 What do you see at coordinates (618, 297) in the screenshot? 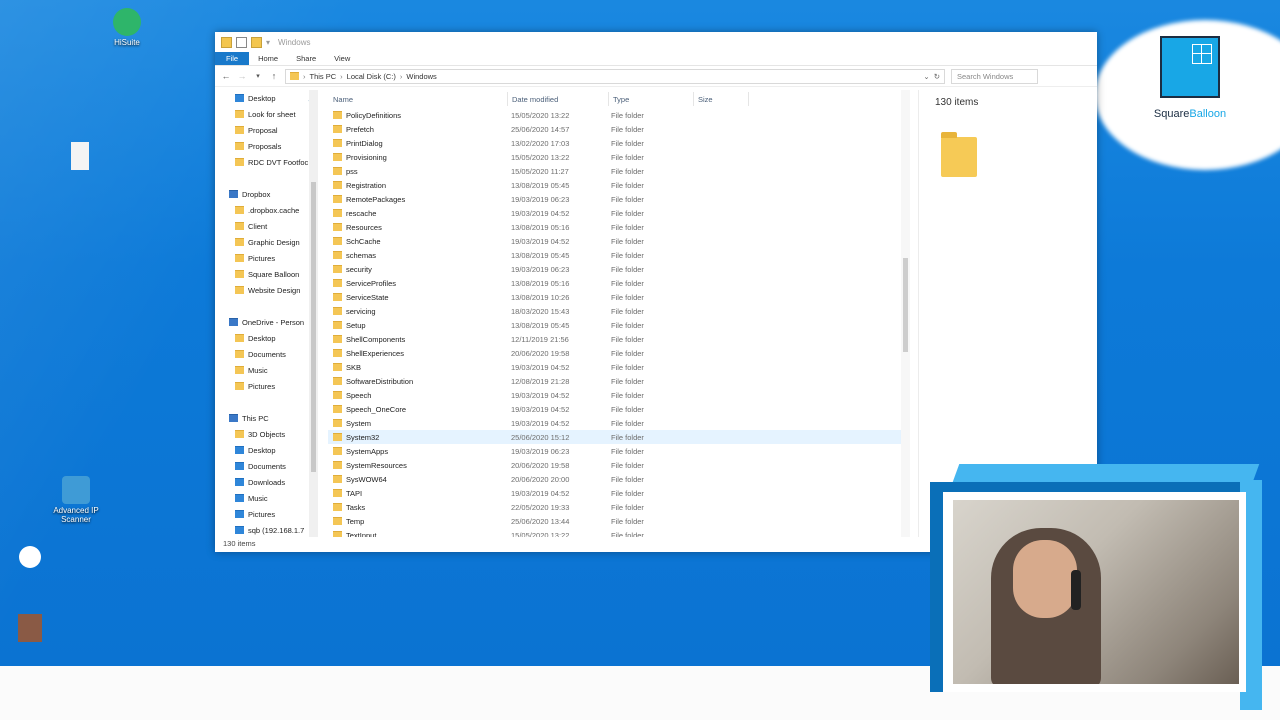
I see `file-row: ServiceState 13/08/2019 10:26 File folder` at bounding box center [618, 297].